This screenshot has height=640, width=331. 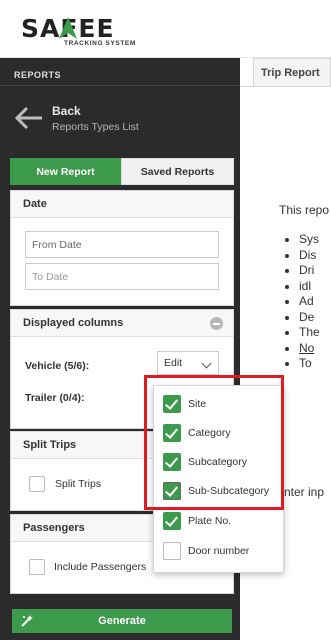 What do you see at coordinates (209, 433) in the screenshot?
I see `menu-item-label: Category` at bounding box center [209, 433].